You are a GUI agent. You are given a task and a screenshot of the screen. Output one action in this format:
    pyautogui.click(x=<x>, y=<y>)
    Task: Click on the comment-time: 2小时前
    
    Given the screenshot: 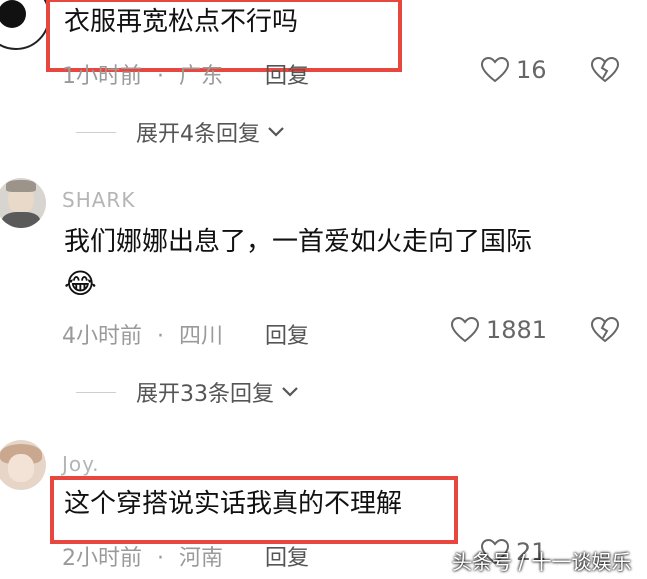 What is the action you would take?
    pyautogui.click(x=102, y=558)
    